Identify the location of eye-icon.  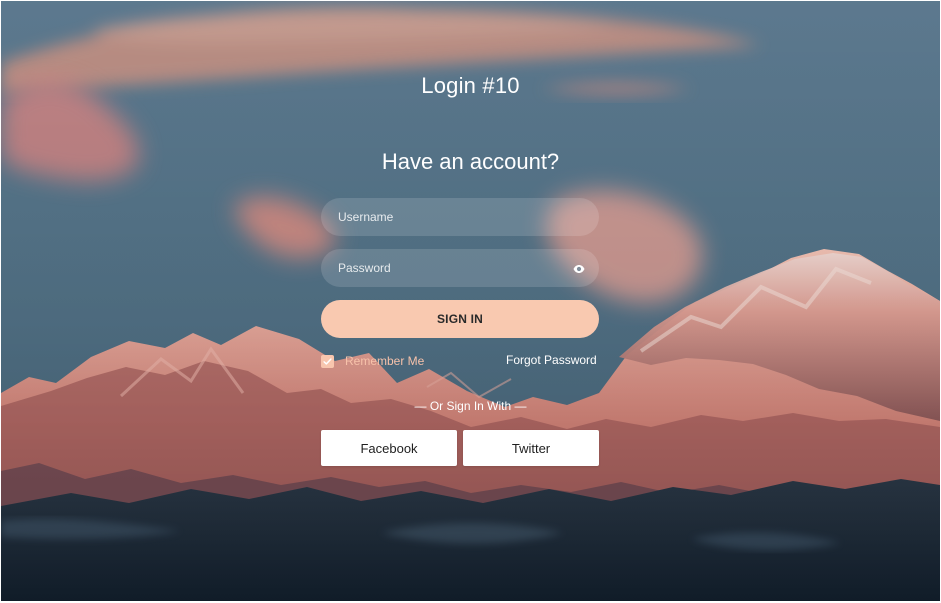
(579, 268).